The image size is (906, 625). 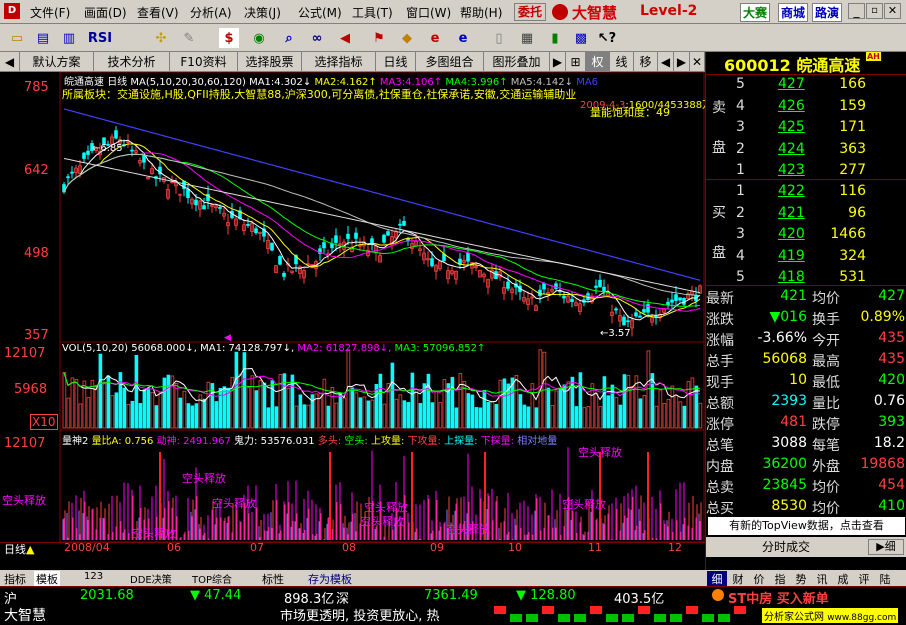 What do you see at coordinates (821, 279) in the screenshot?
I see `bid-row: 5 418 531` at bounding box center [821, 279].